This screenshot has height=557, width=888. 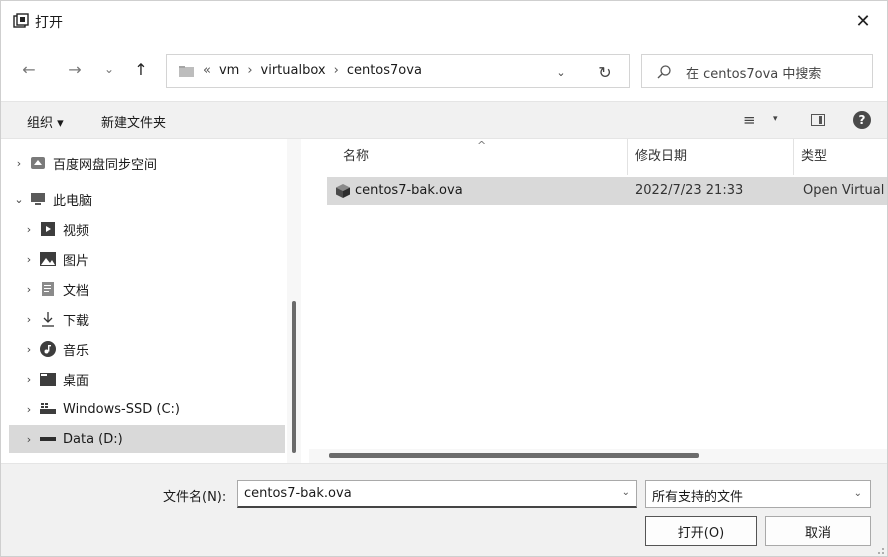 I want to click on breadcrumb-segment-vm: vm, so click(x=229, y=70).